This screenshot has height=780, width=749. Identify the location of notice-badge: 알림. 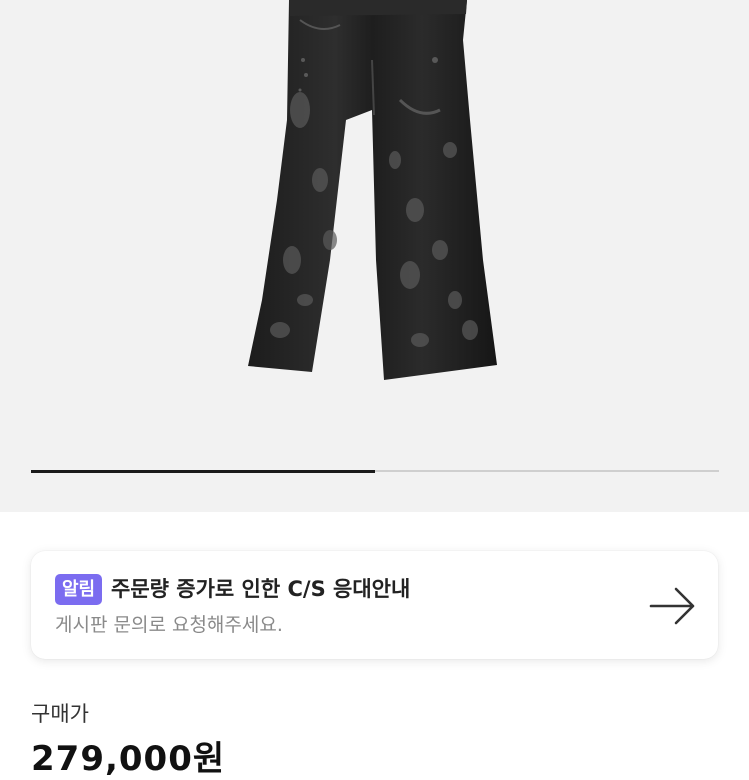
(79, 589).